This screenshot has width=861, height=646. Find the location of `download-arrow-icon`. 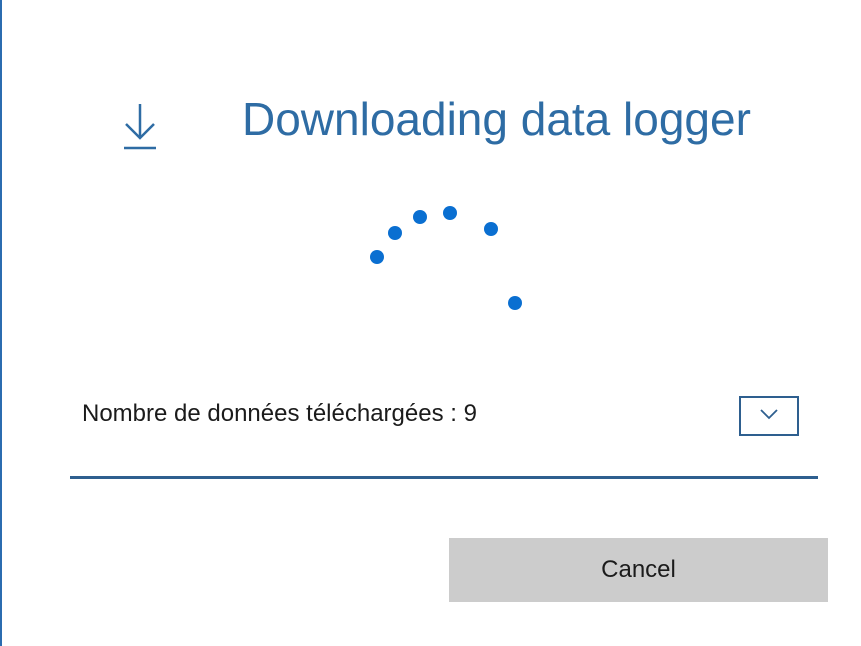

download-arrow-icon is located at coordinates (140, 128).